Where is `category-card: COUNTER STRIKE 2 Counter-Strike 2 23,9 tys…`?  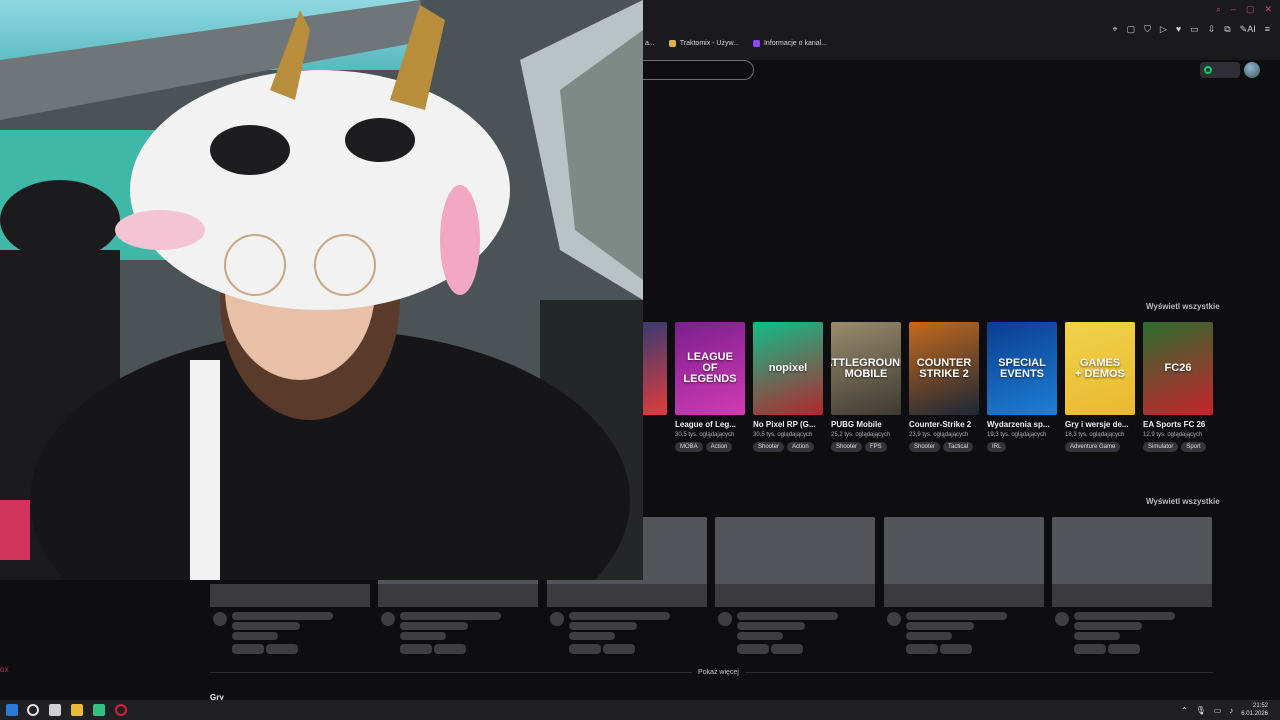
category-card: COUNTER STRIKE 2 Counter-Strike 2 23,9 tys… is located at coordinates (944, 387).